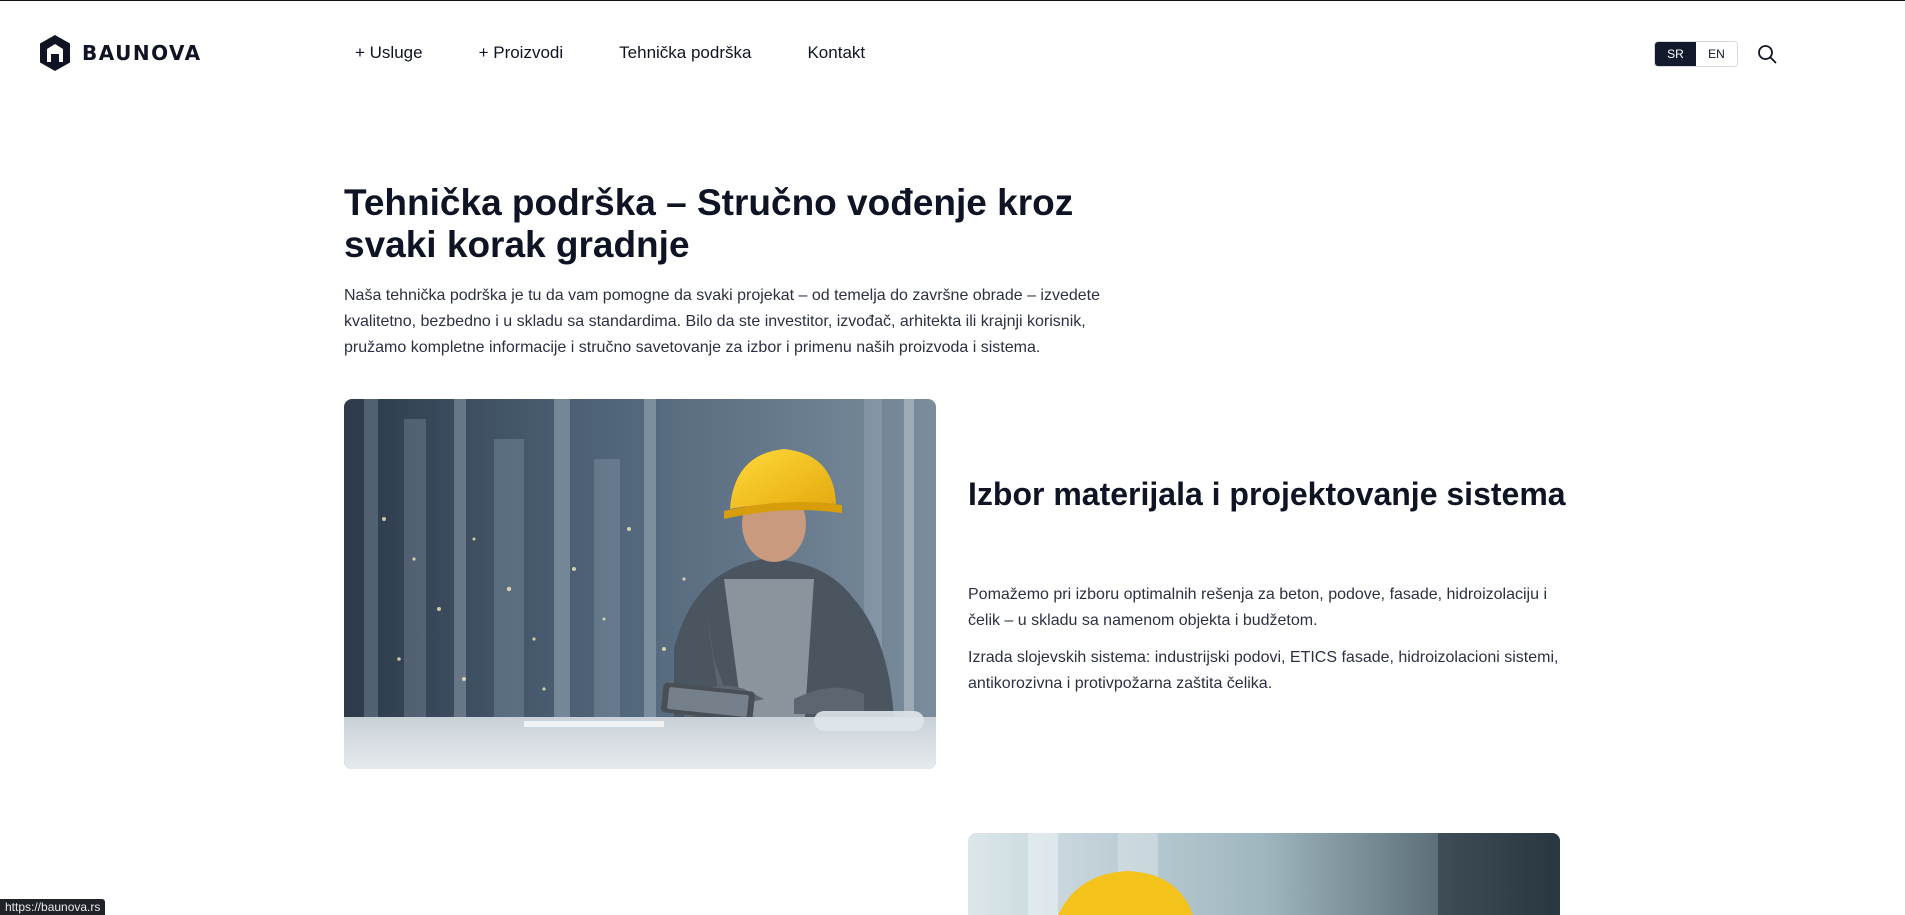 The image size is (1905, 915). Describe the element at coordinates (389, 53) in the screenshot. I see `nav-item-usluge: + Usluge` at that location.